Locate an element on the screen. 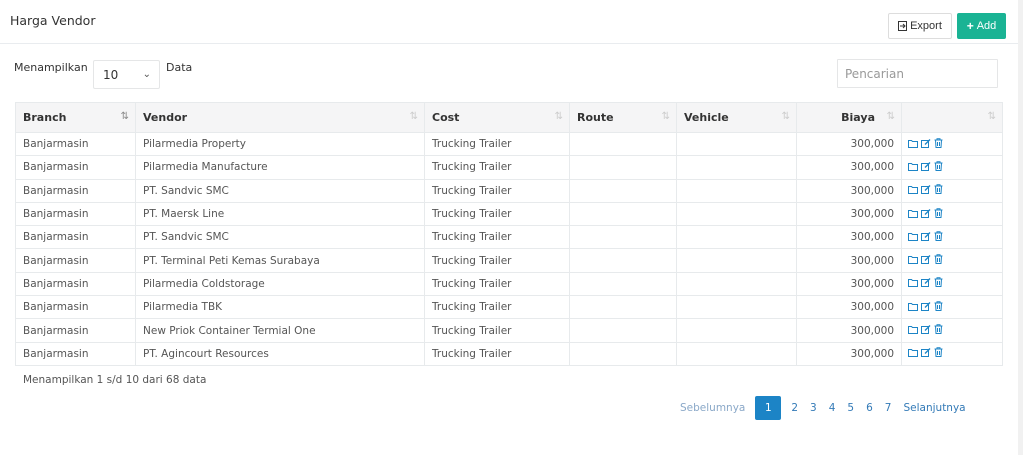  column-header-cost: Cost ⇅ is located at coordinates (497, 117).